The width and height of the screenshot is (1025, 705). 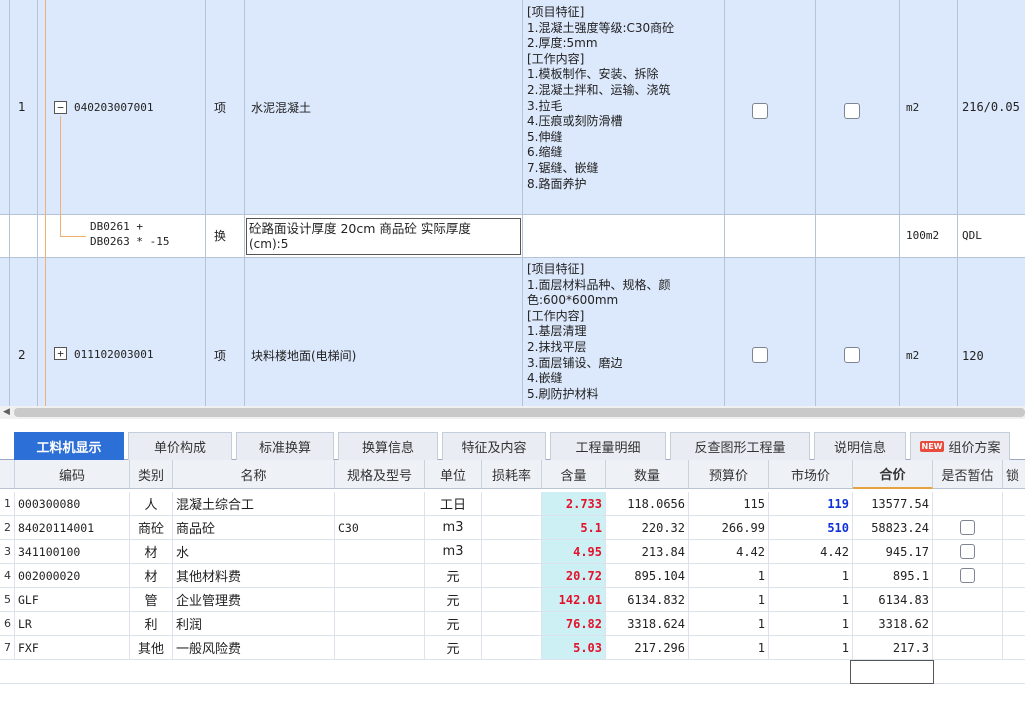 What do you see at coordinates (968, 474) in the screenshot?
I see `header-is-estimate: 是否暂估` at bounding box center [968, 474].